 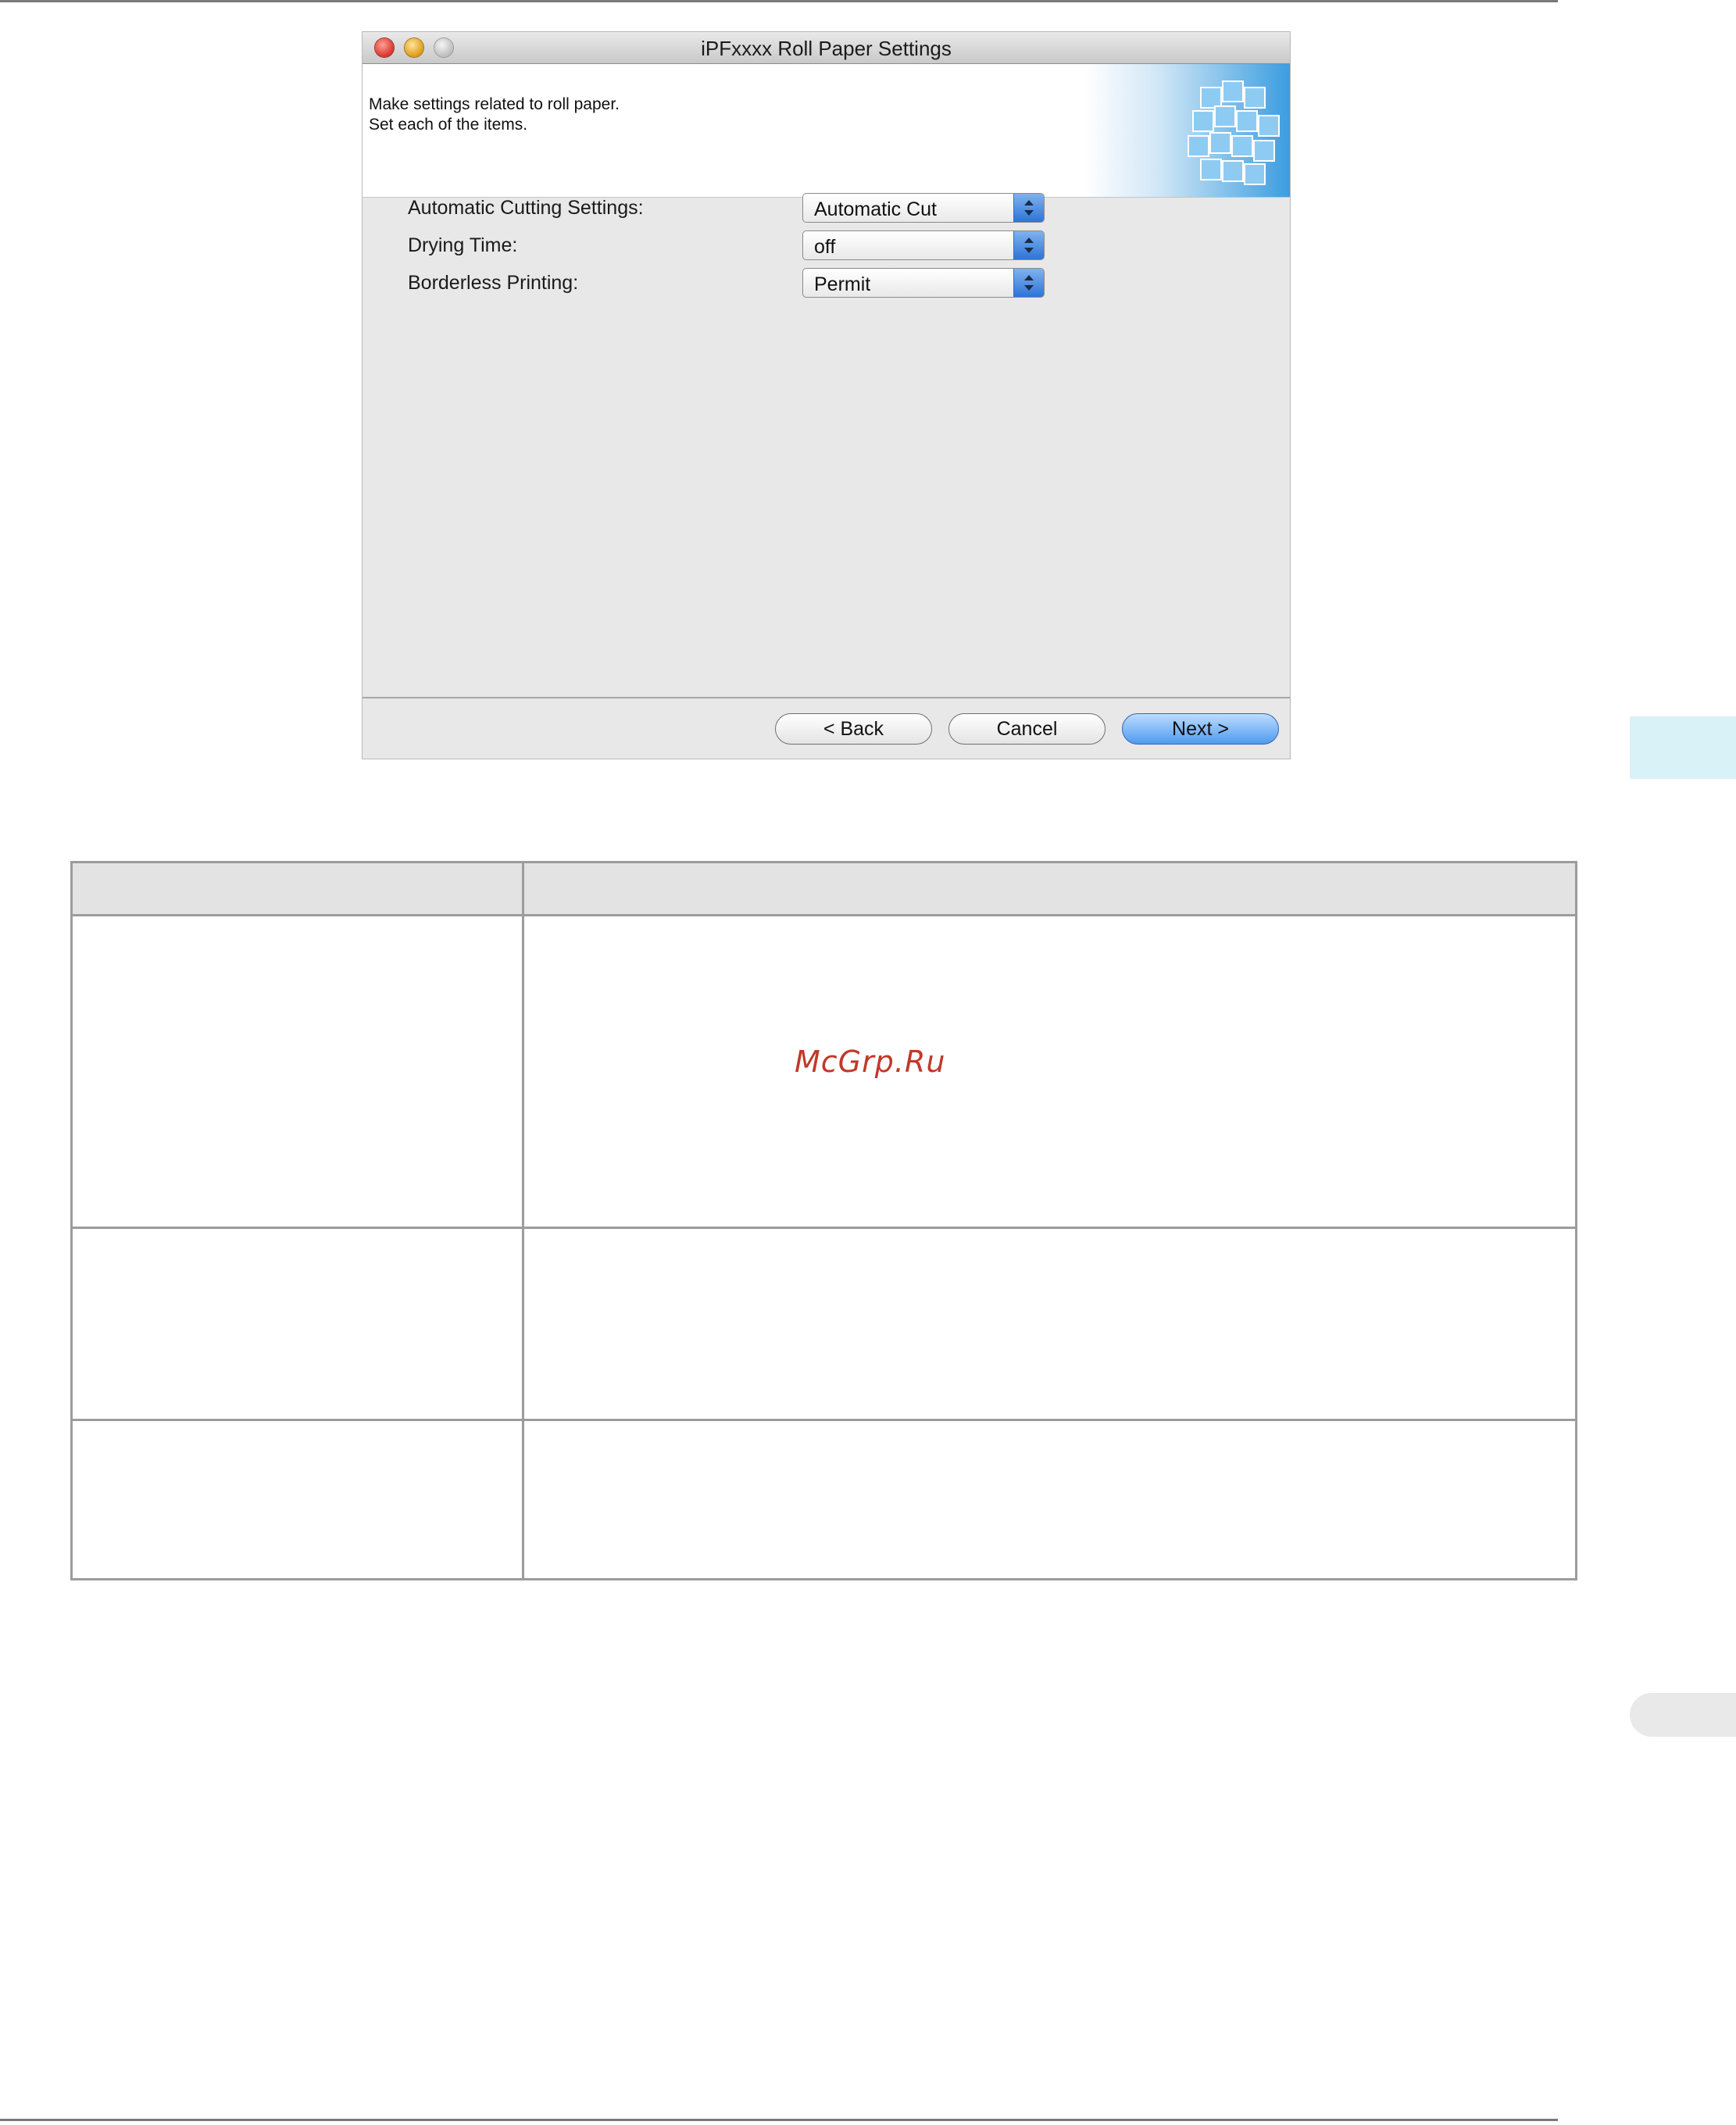 I want to click on title-bar: iPFxxxx Roll Paper Settings, so click(x=826, y=48).